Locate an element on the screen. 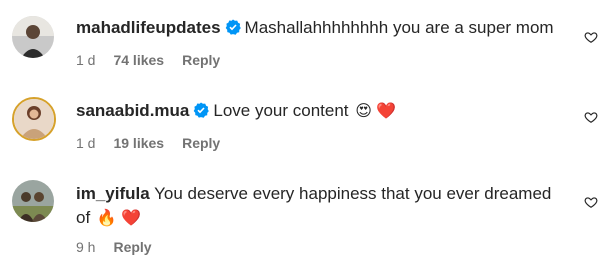  comment-text: Love your content is located at coordinates (281, 110).